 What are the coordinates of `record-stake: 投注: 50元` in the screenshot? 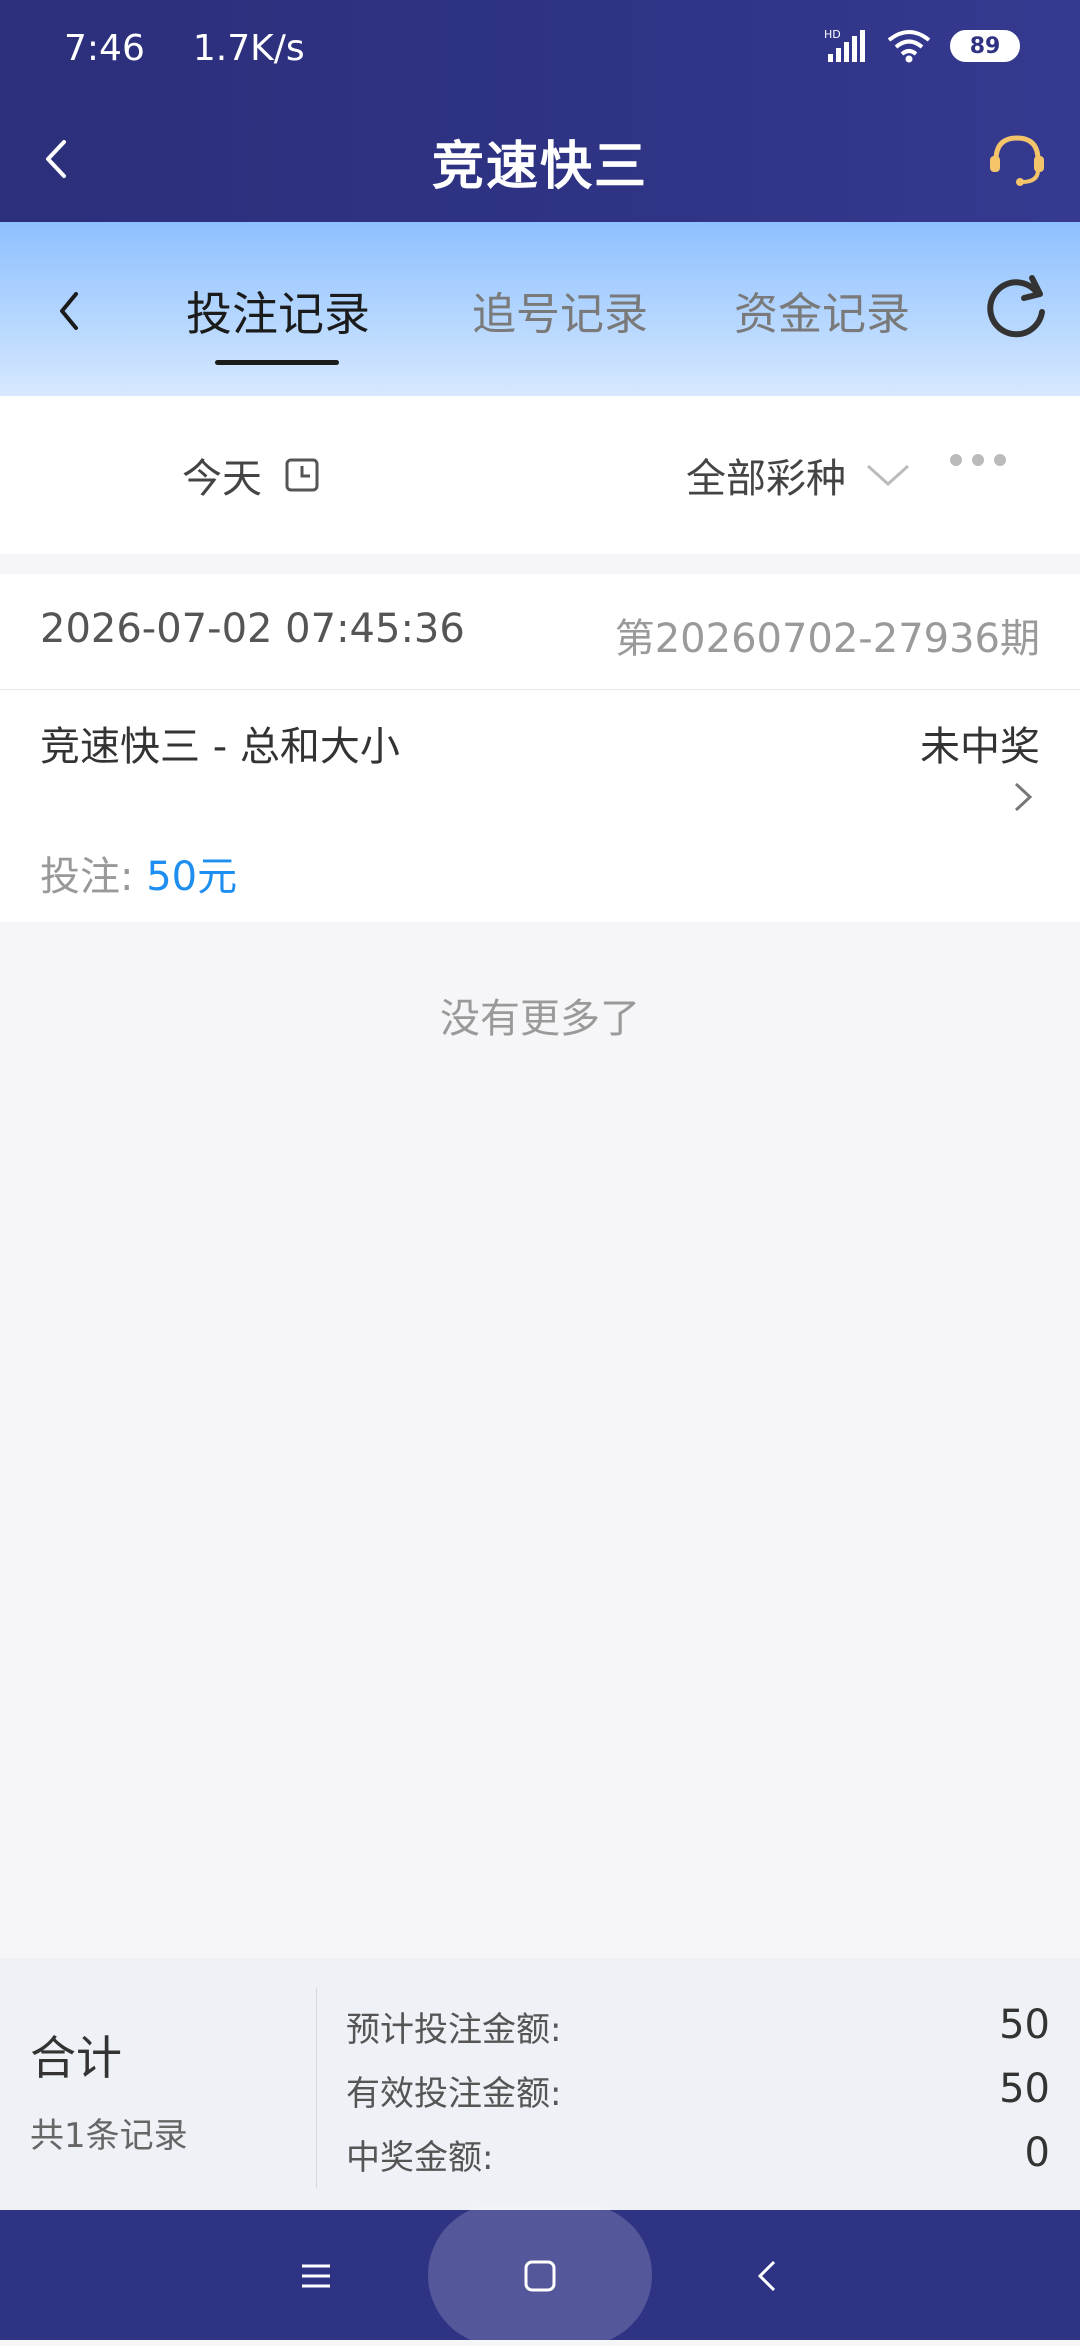 It's located at (138, 873).